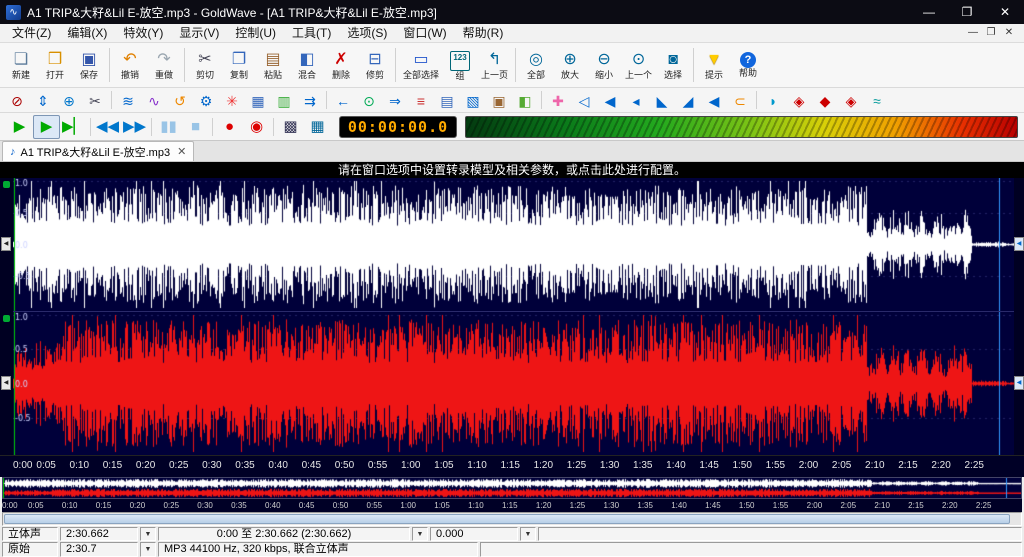  I want to click on approx-icon: ≈, so click(877, 100).